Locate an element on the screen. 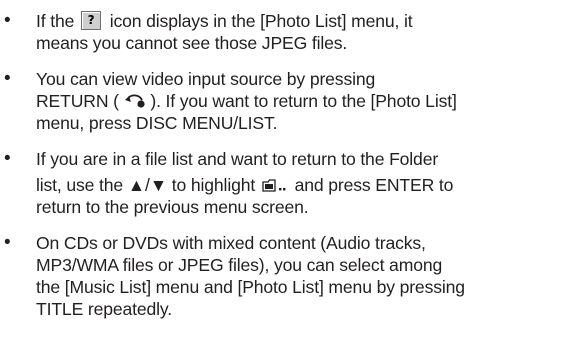  text-run: RETURN ( is located at coordinates (77, 101).